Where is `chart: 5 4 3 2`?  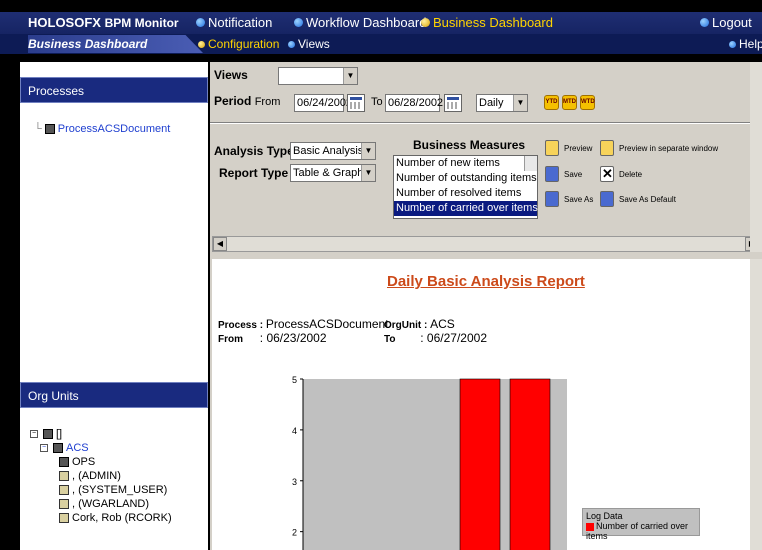
chart: 5 4 3 2 is located at coordinates (429, 462).